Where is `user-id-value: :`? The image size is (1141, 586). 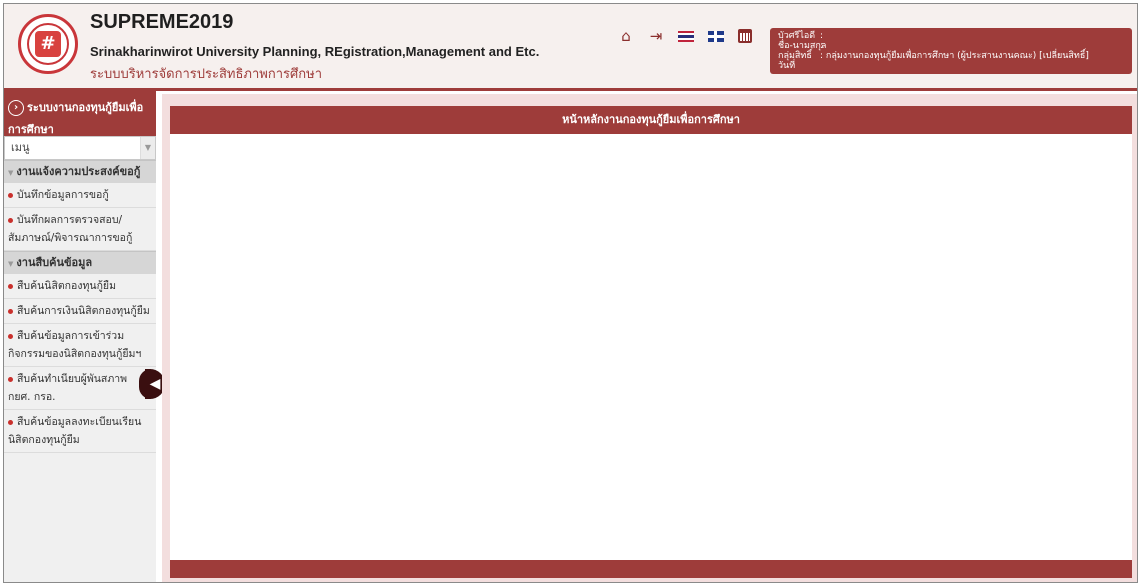
user-id-value: : is located at coordinates (822, 36).